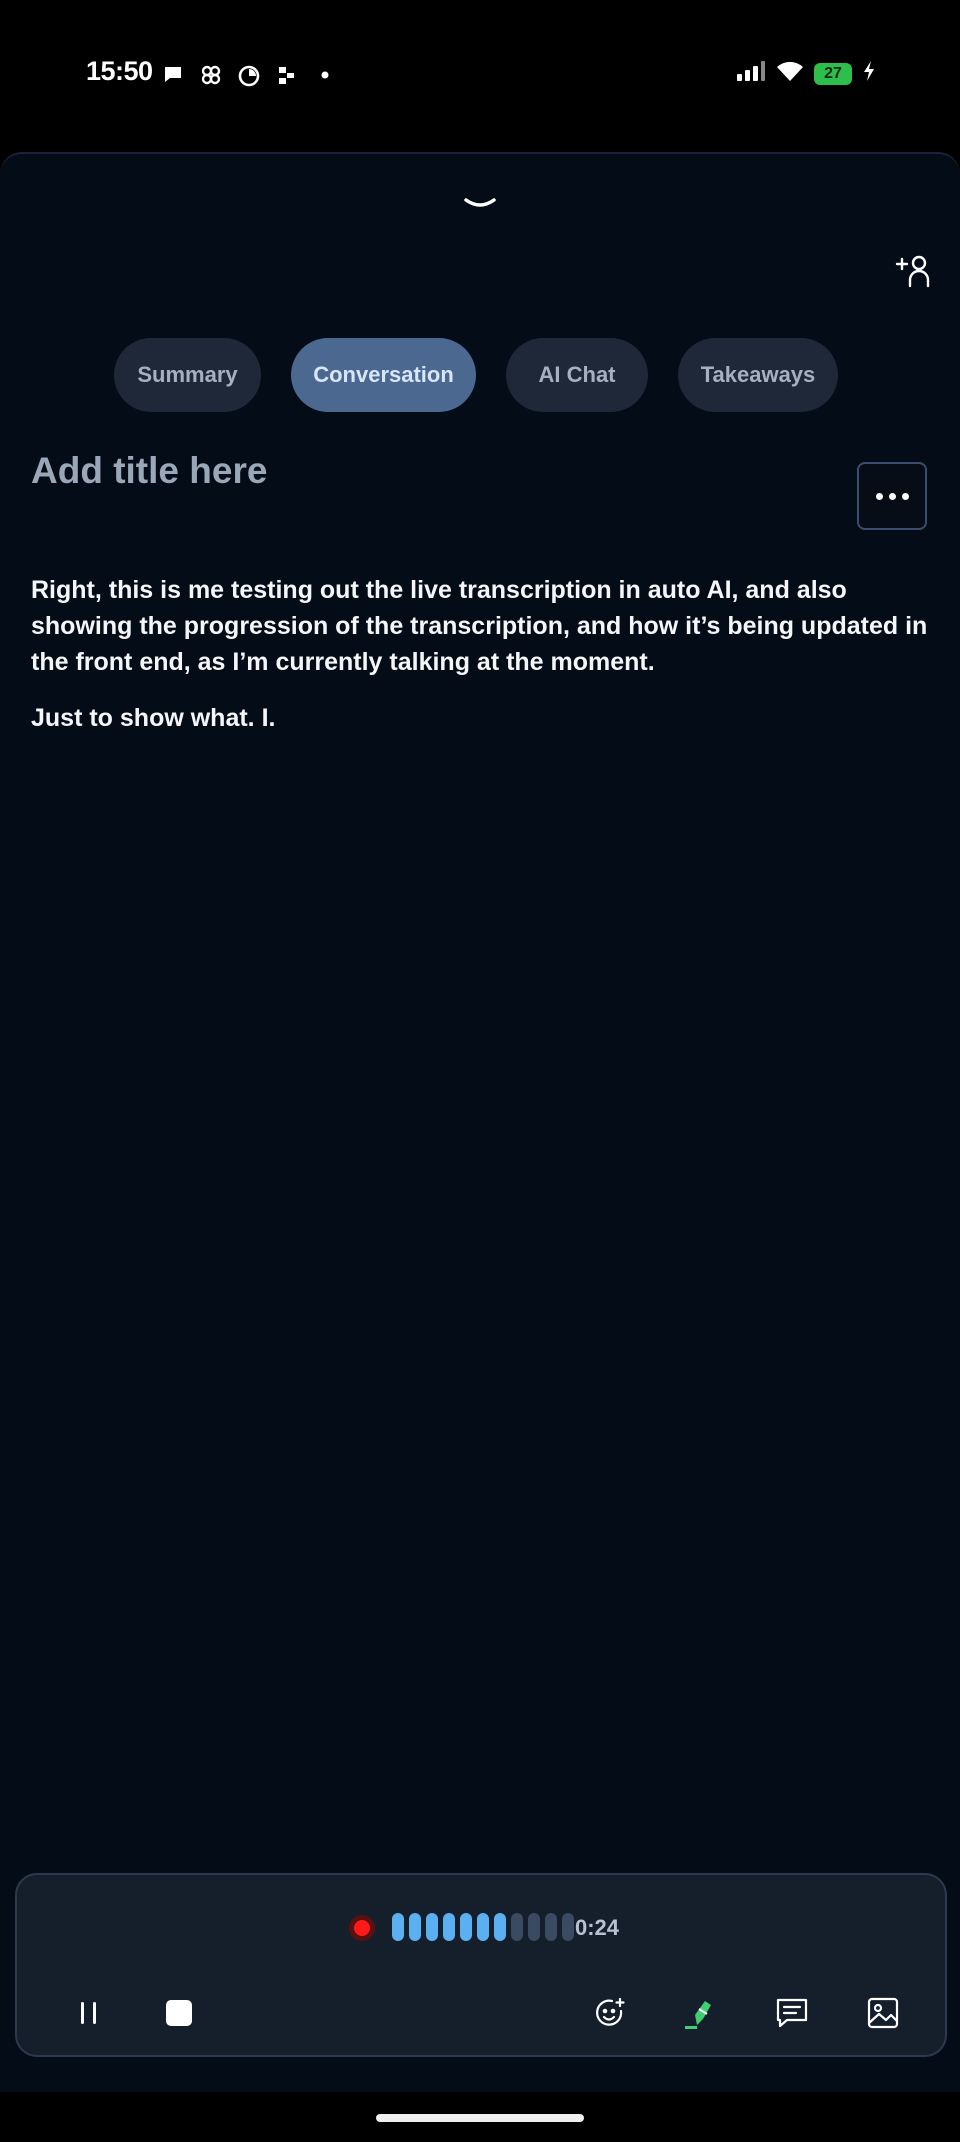 Image resolution: width=960 pixels, height=2142 pixels. I want to click on highlight-button, so click(701, 2015).